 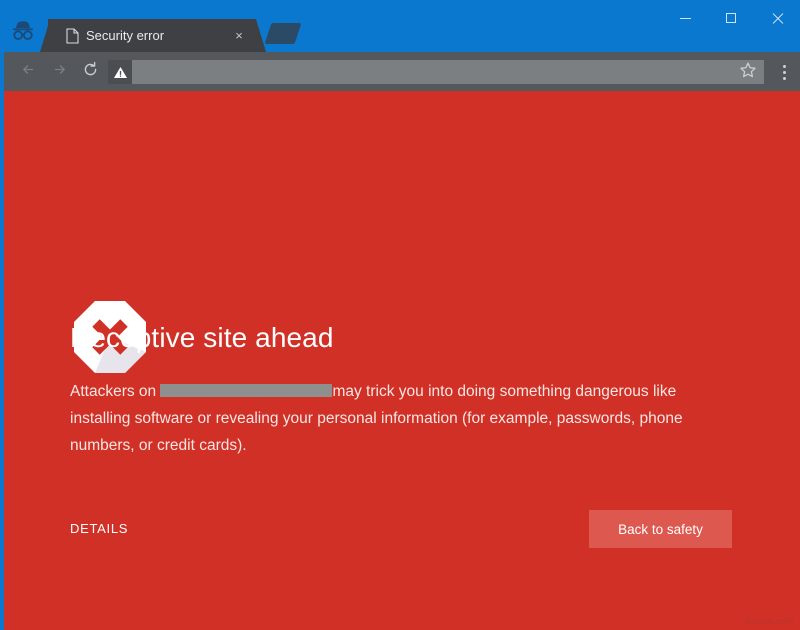 I want to click on star-icon, so click(x=748, y=72).